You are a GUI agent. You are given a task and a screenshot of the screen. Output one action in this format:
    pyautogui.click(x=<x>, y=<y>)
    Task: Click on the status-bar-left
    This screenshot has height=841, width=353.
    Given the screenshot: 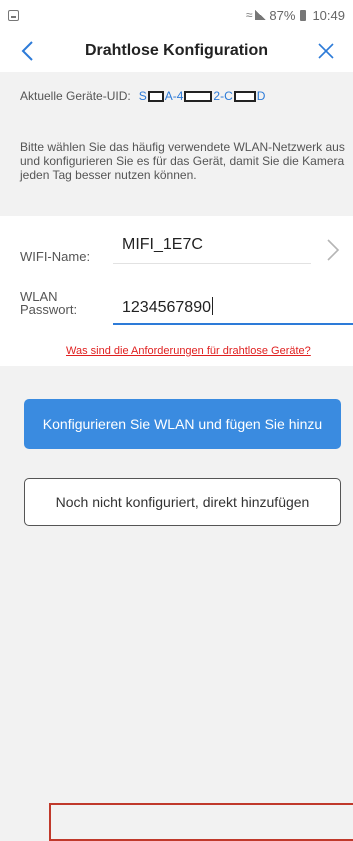 What is the action you would take?
    pyautogui.click(x=13, y=15)
    